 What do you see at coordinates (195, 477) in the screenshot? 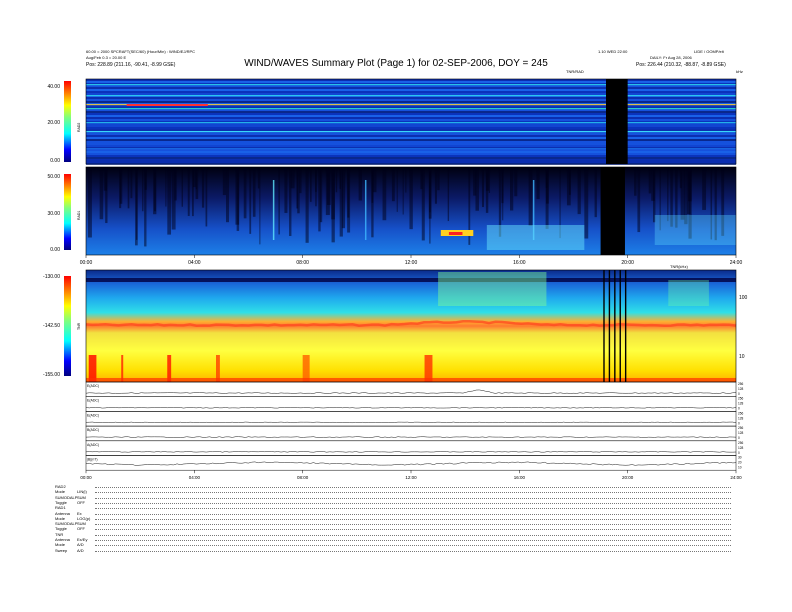
I see `bottom-xtick-label: 04:00` at bounding box center [195, 477].